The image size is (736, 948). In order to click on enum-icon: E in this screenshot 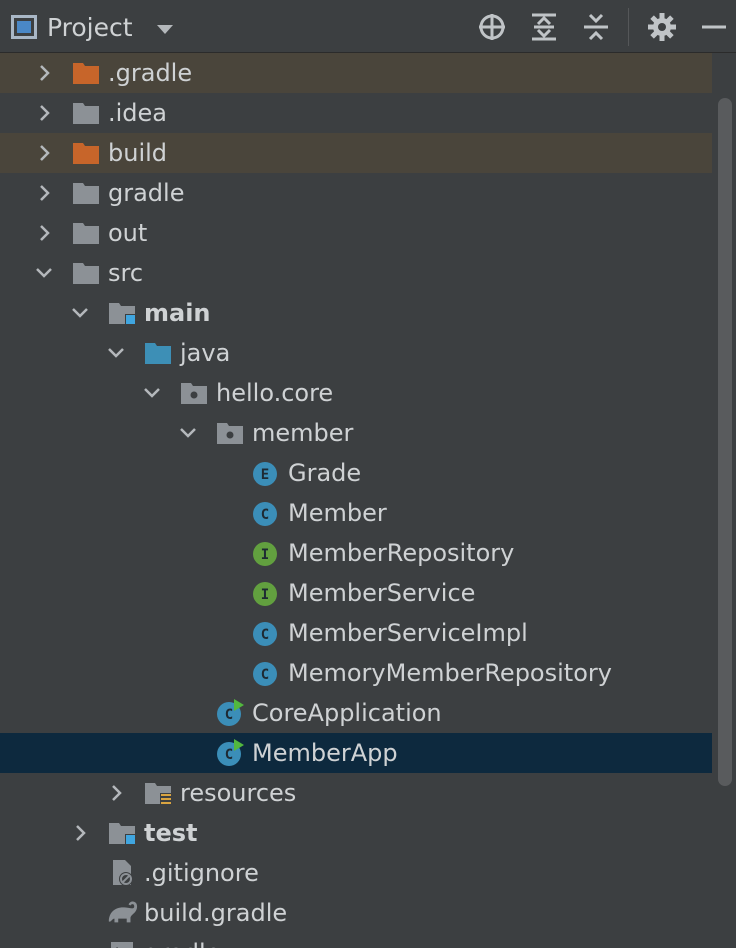, I will do `click(266, 473)`.